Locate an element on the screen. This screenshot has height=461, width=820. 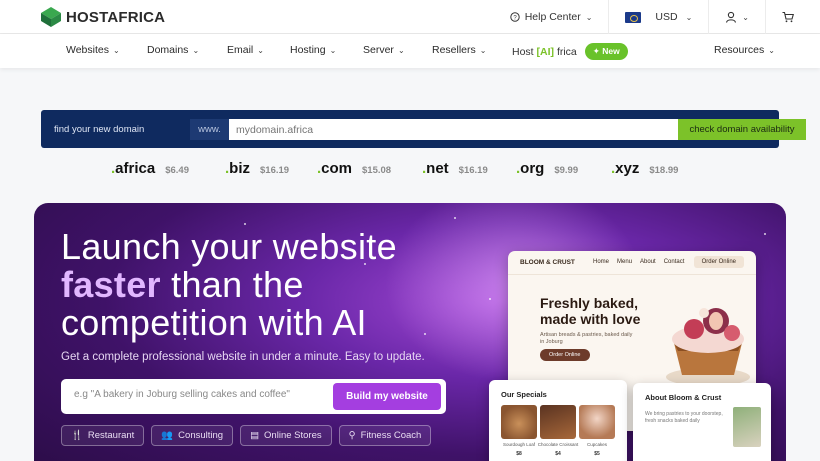
special-price: $5 is located at coordinates (597, 454).